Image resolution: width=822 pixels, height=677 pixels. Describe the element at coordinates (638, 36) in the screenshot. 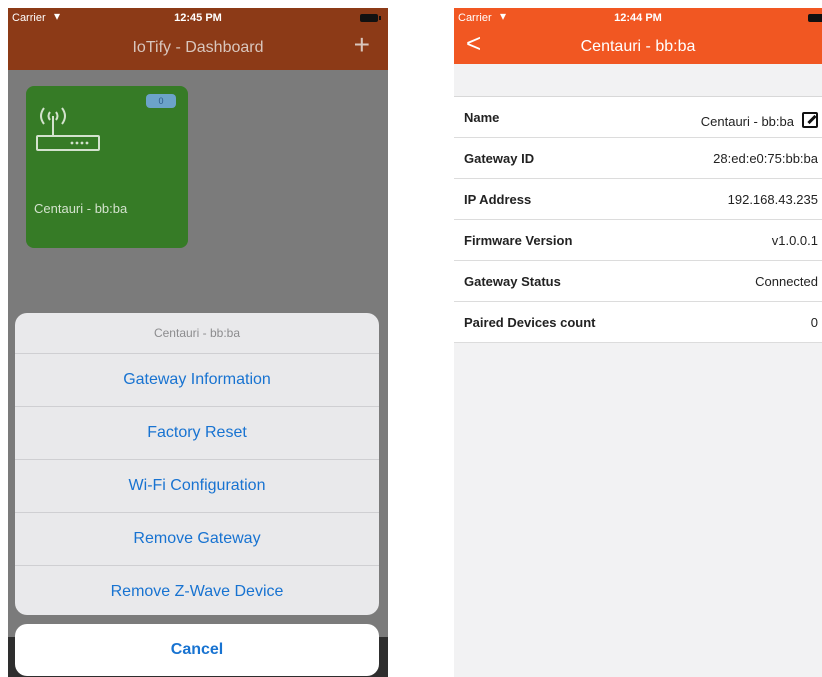

I see `navigation-bar: Carrier ▾ 12:44 PM < Centauri - bb:ba` at that location.